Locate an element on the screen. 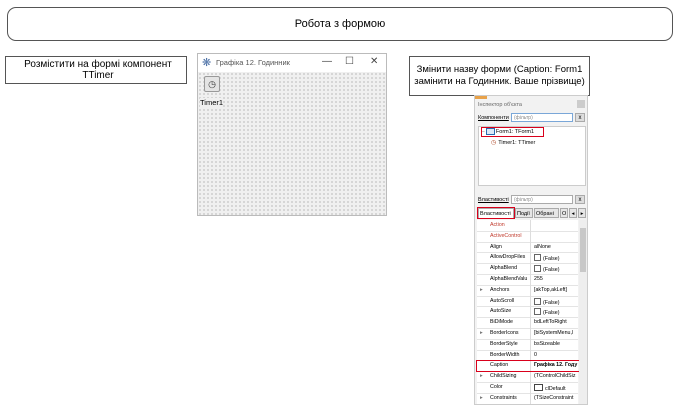 The height and width of the screenshot is (415, 680). property-value-text: clDefault is located at coordinates (555, 389).